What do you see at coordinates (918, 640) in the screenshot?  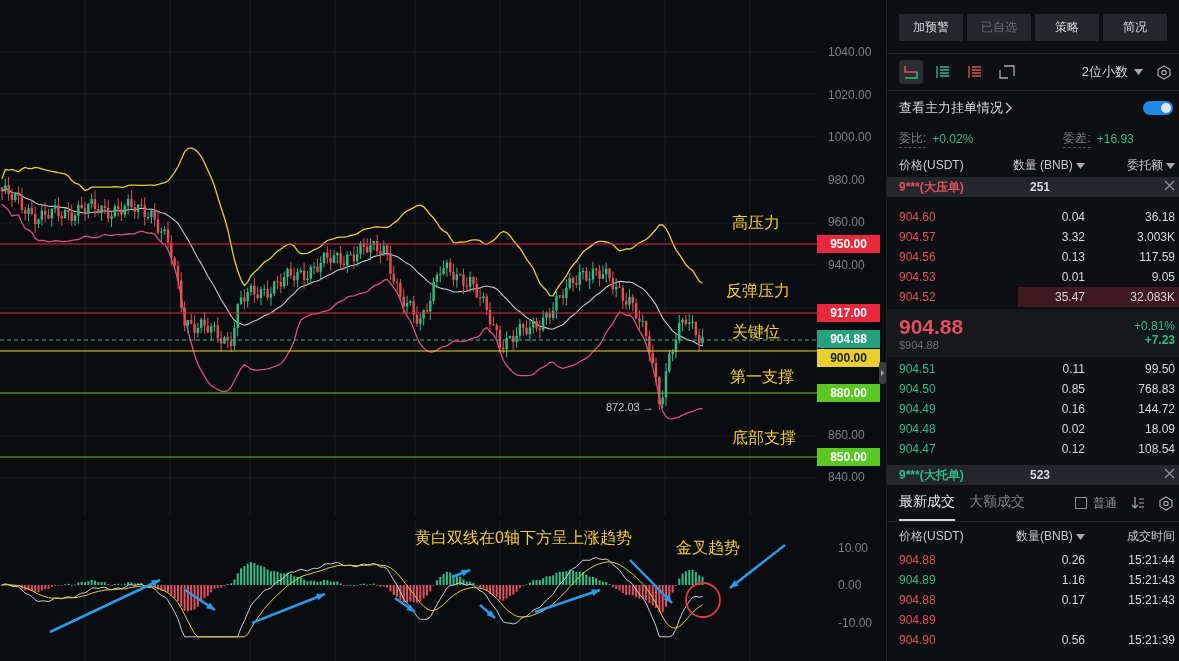 I see `trade-price: 904.90` at bounding box center [918, 640].